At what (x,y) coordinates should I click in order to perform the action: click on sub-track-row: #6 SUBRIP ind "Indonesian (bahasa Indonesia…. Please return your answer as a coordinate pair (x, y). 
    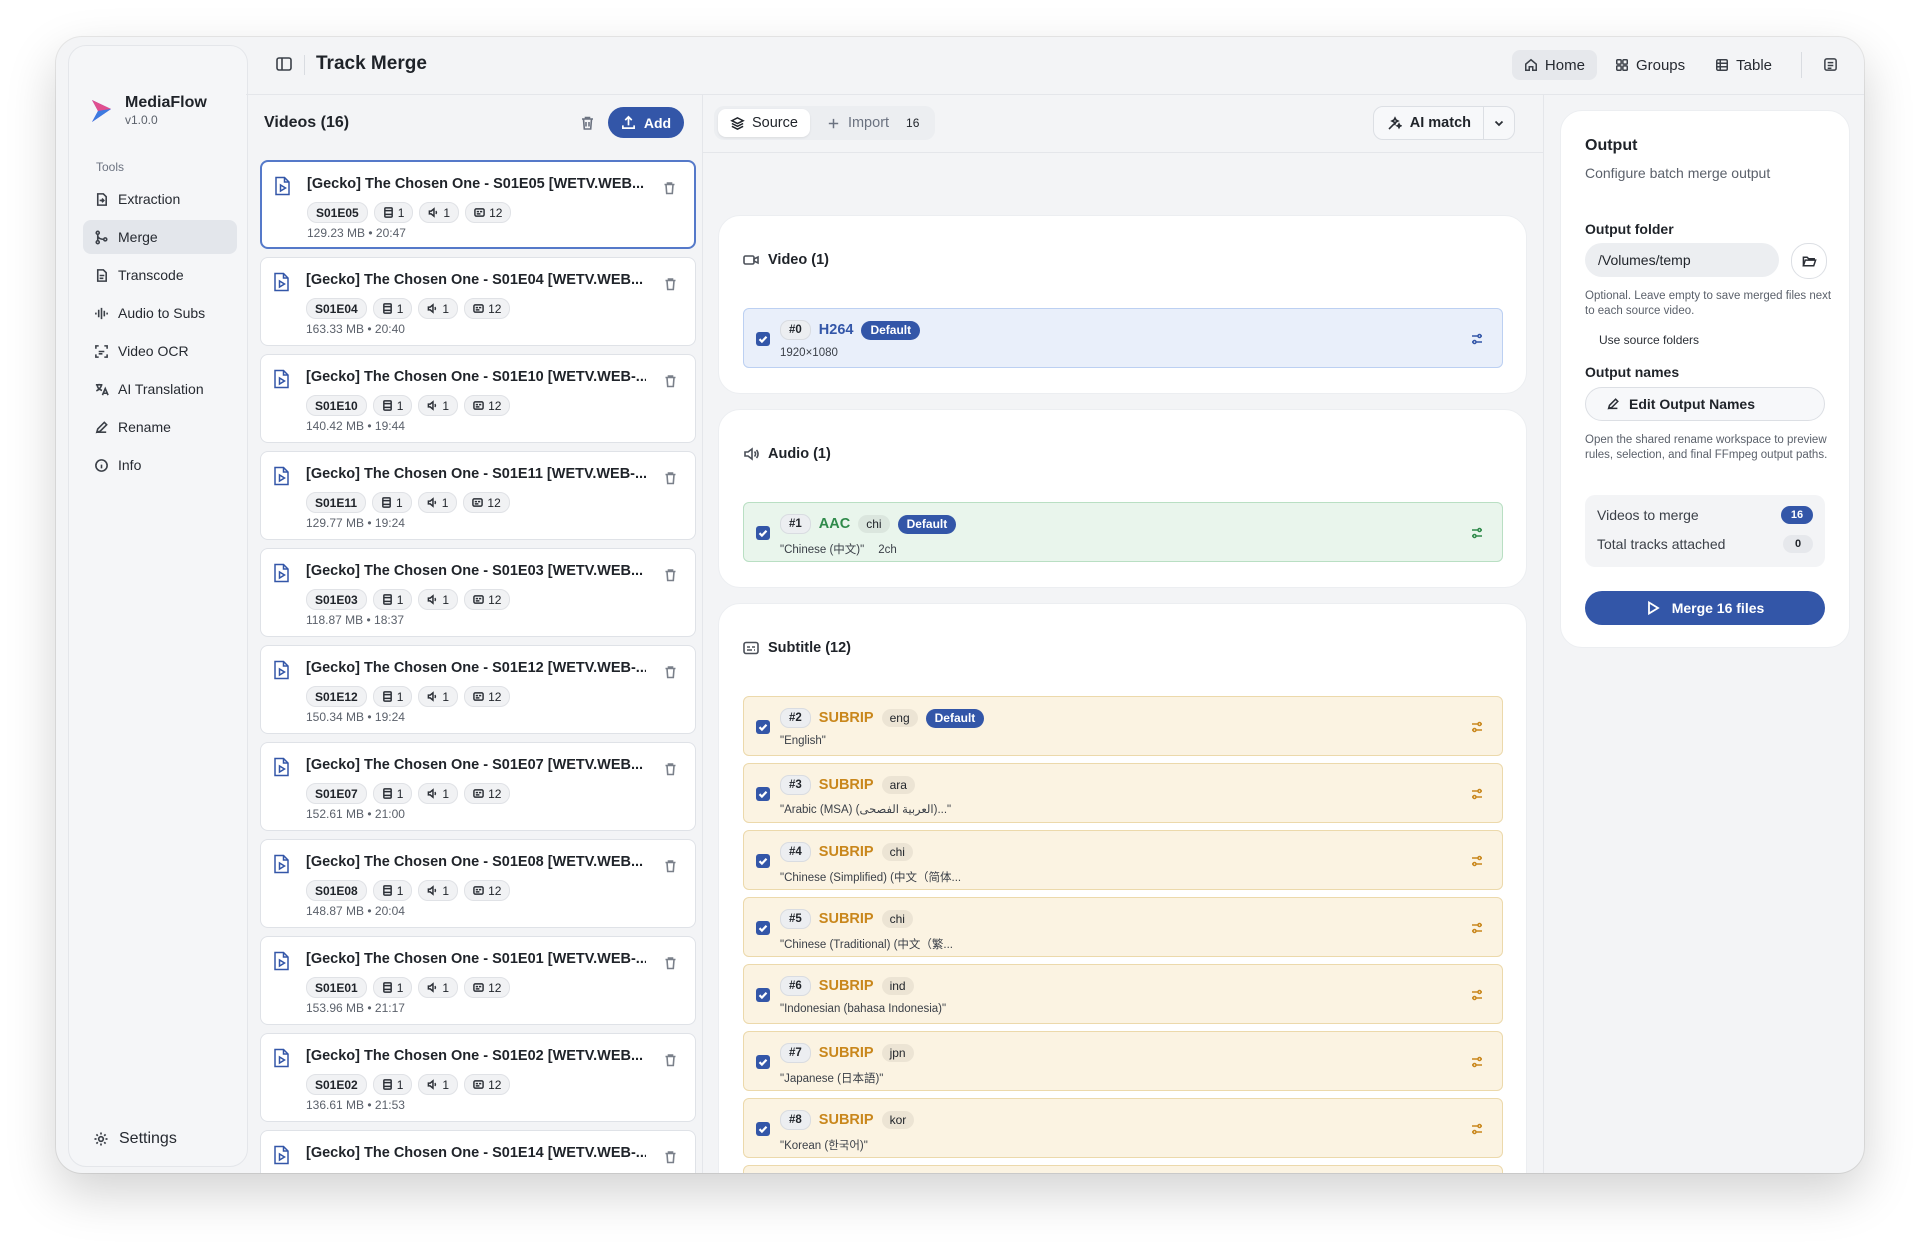
    Looking at the image, I should click on (1123, 994).